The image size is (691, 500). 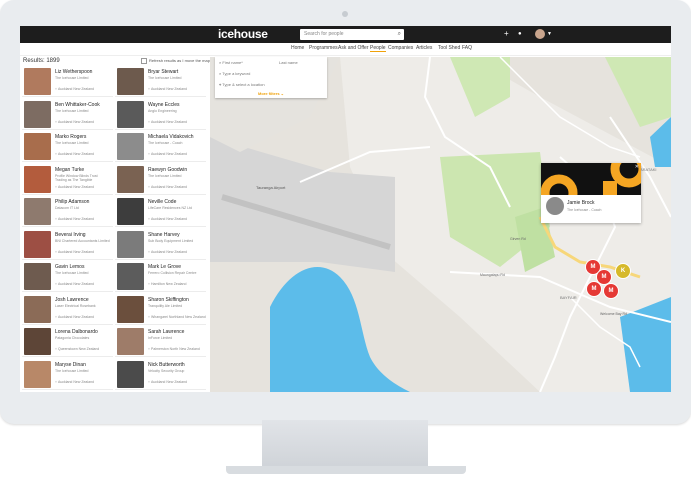 What do you see at coordinates (69, 170) in the screenshot?
I see `person-name: Megan Turke` at bounding box center [69, 170].